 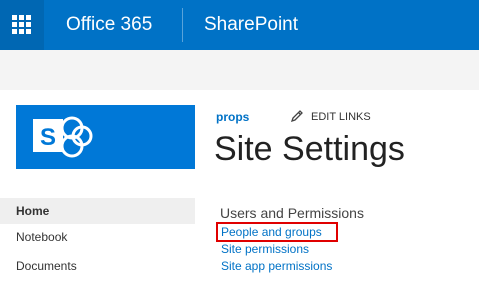 I want to click on pencil-icon, so click(x=296, y=116).